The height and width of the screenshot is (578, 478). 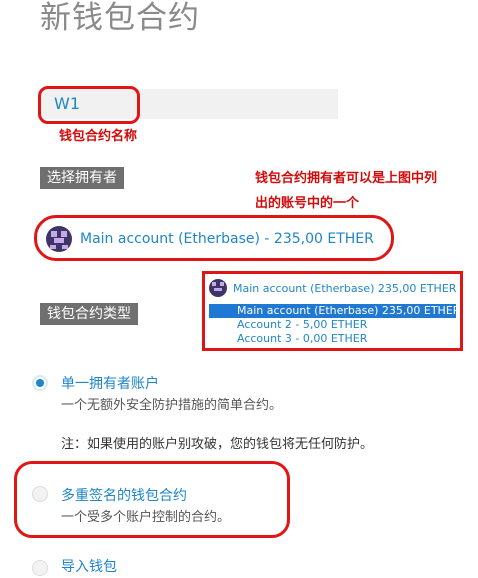 What do you see at coordinates (110, 383) in the screenshot?
I see `single-owner-title: 单一拥有者账户` at bounding box center [110, 383].